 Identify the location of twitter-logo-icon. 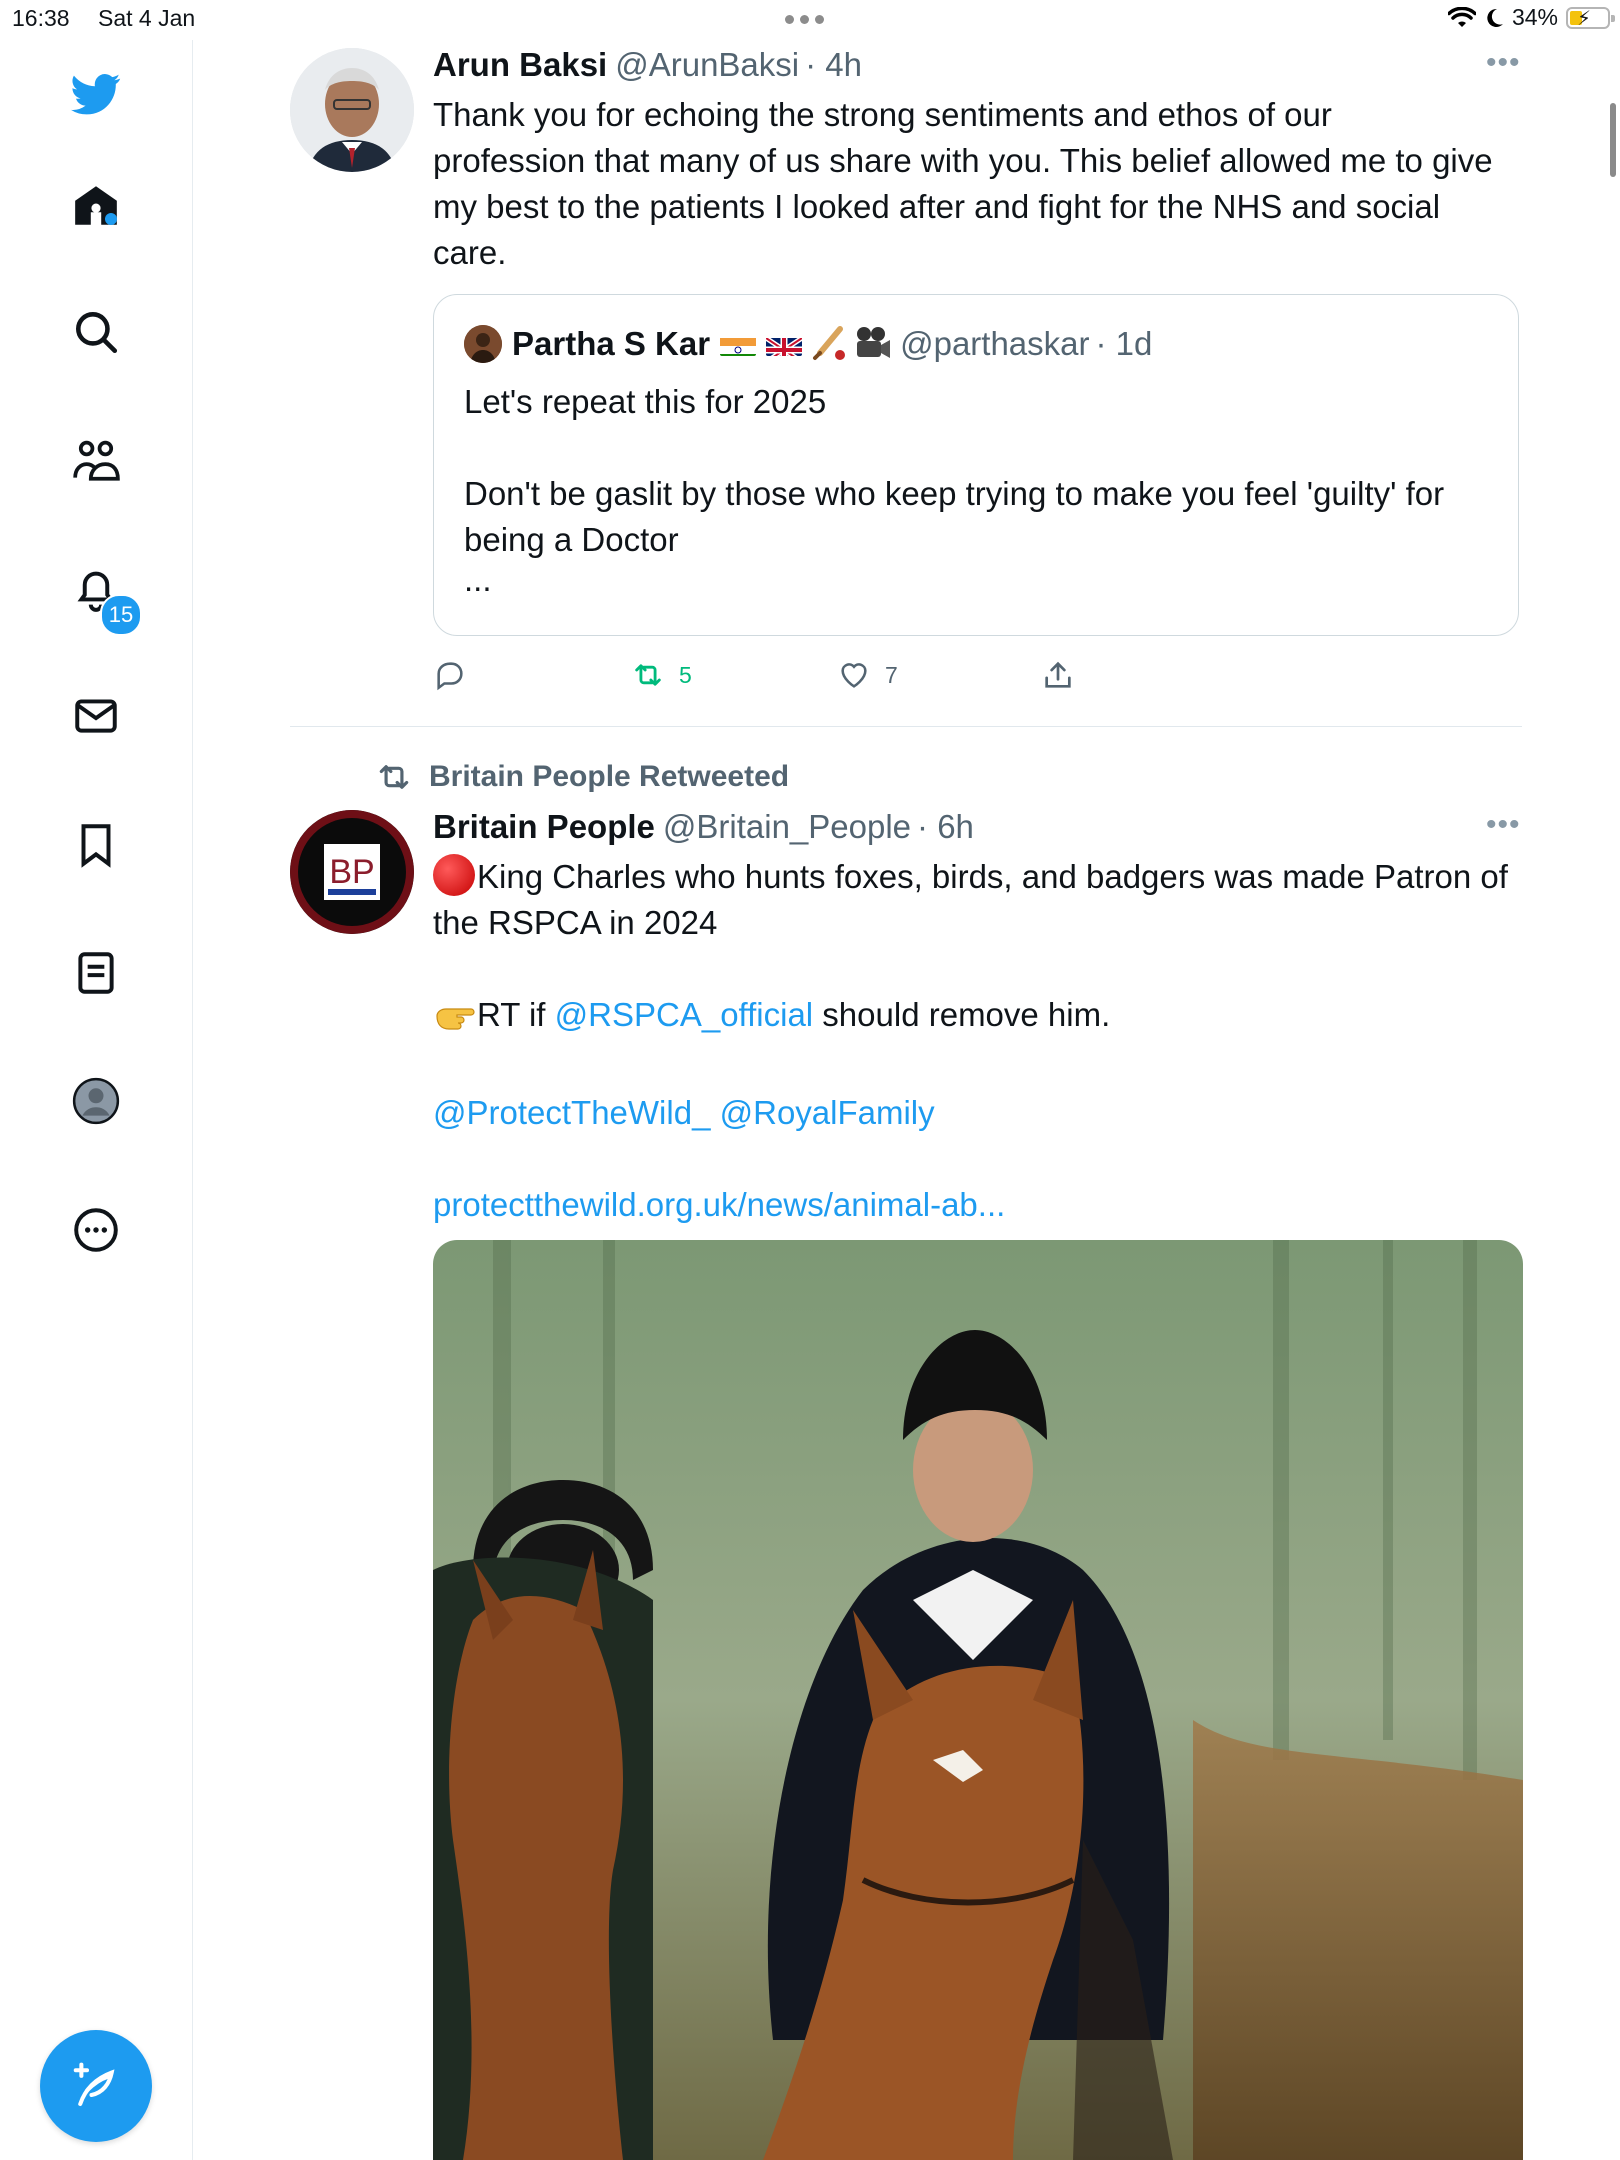
(96, 94).